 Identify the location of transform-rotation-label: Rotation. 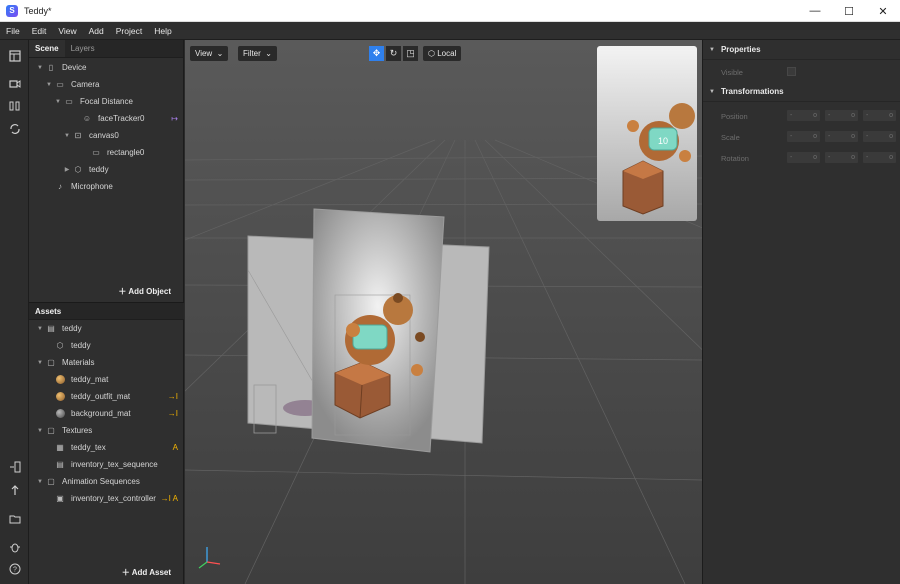
(735, 158).